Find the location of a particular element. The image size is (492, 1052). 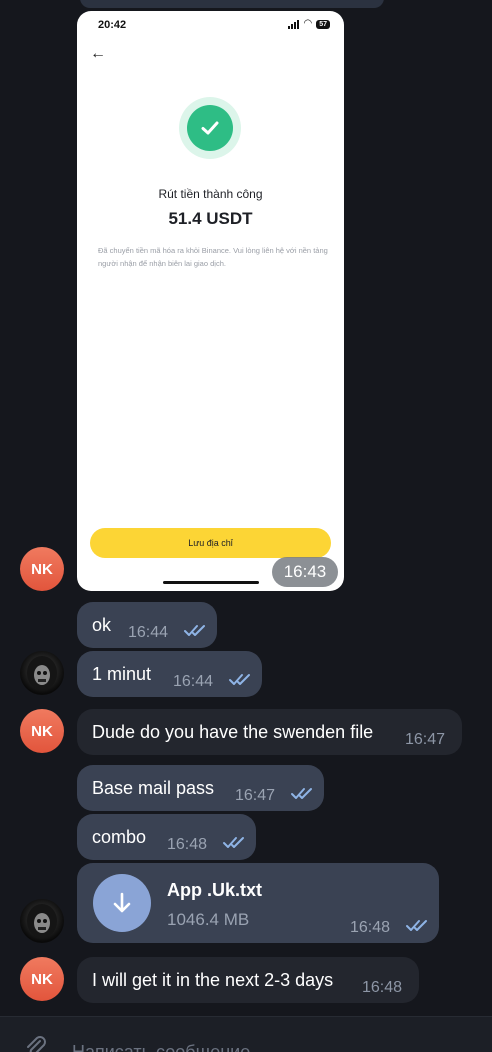

phone-status-icons: ◠ 57 is located at coordinates (309, 24).